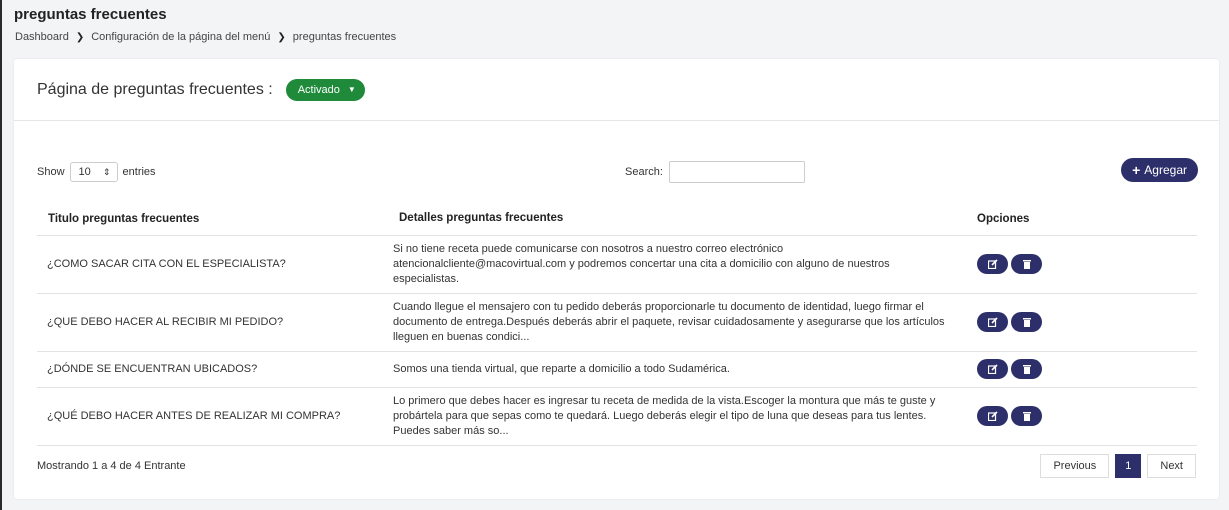 This screenshot has width=1229, height=510. Describe the element at coordinates (1171, 466) in the screenshot. I see `next-page-button: Next` at that location.